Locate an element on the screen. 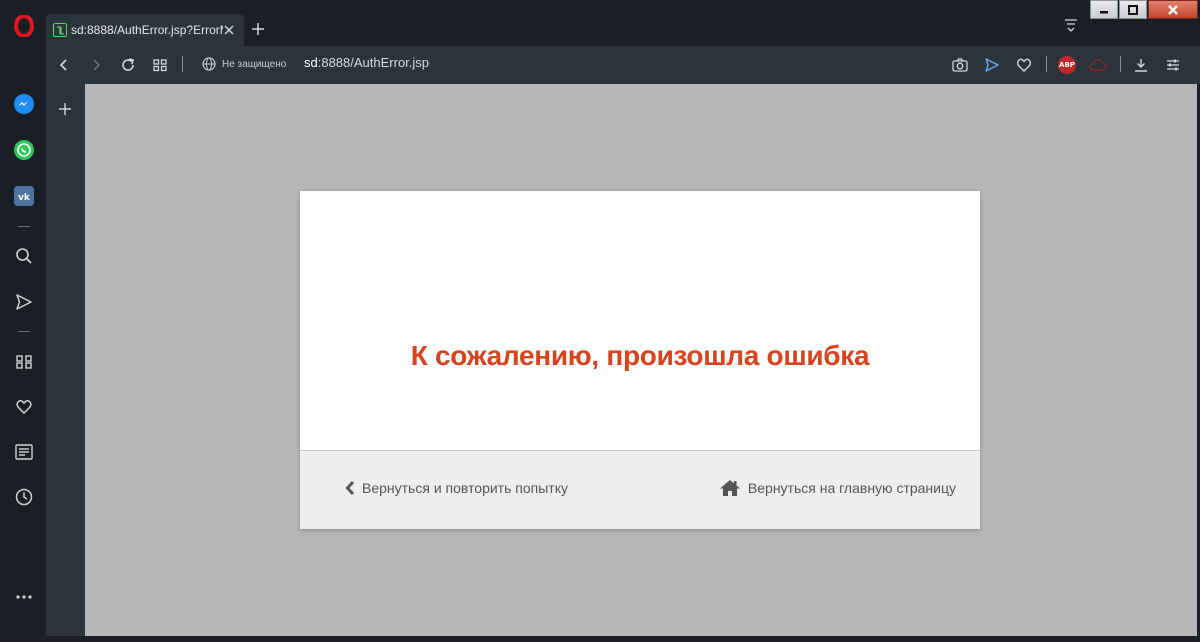 This screenshot has width=1200, height=642. tab-groups-strip is located at coordinates (65, 360).